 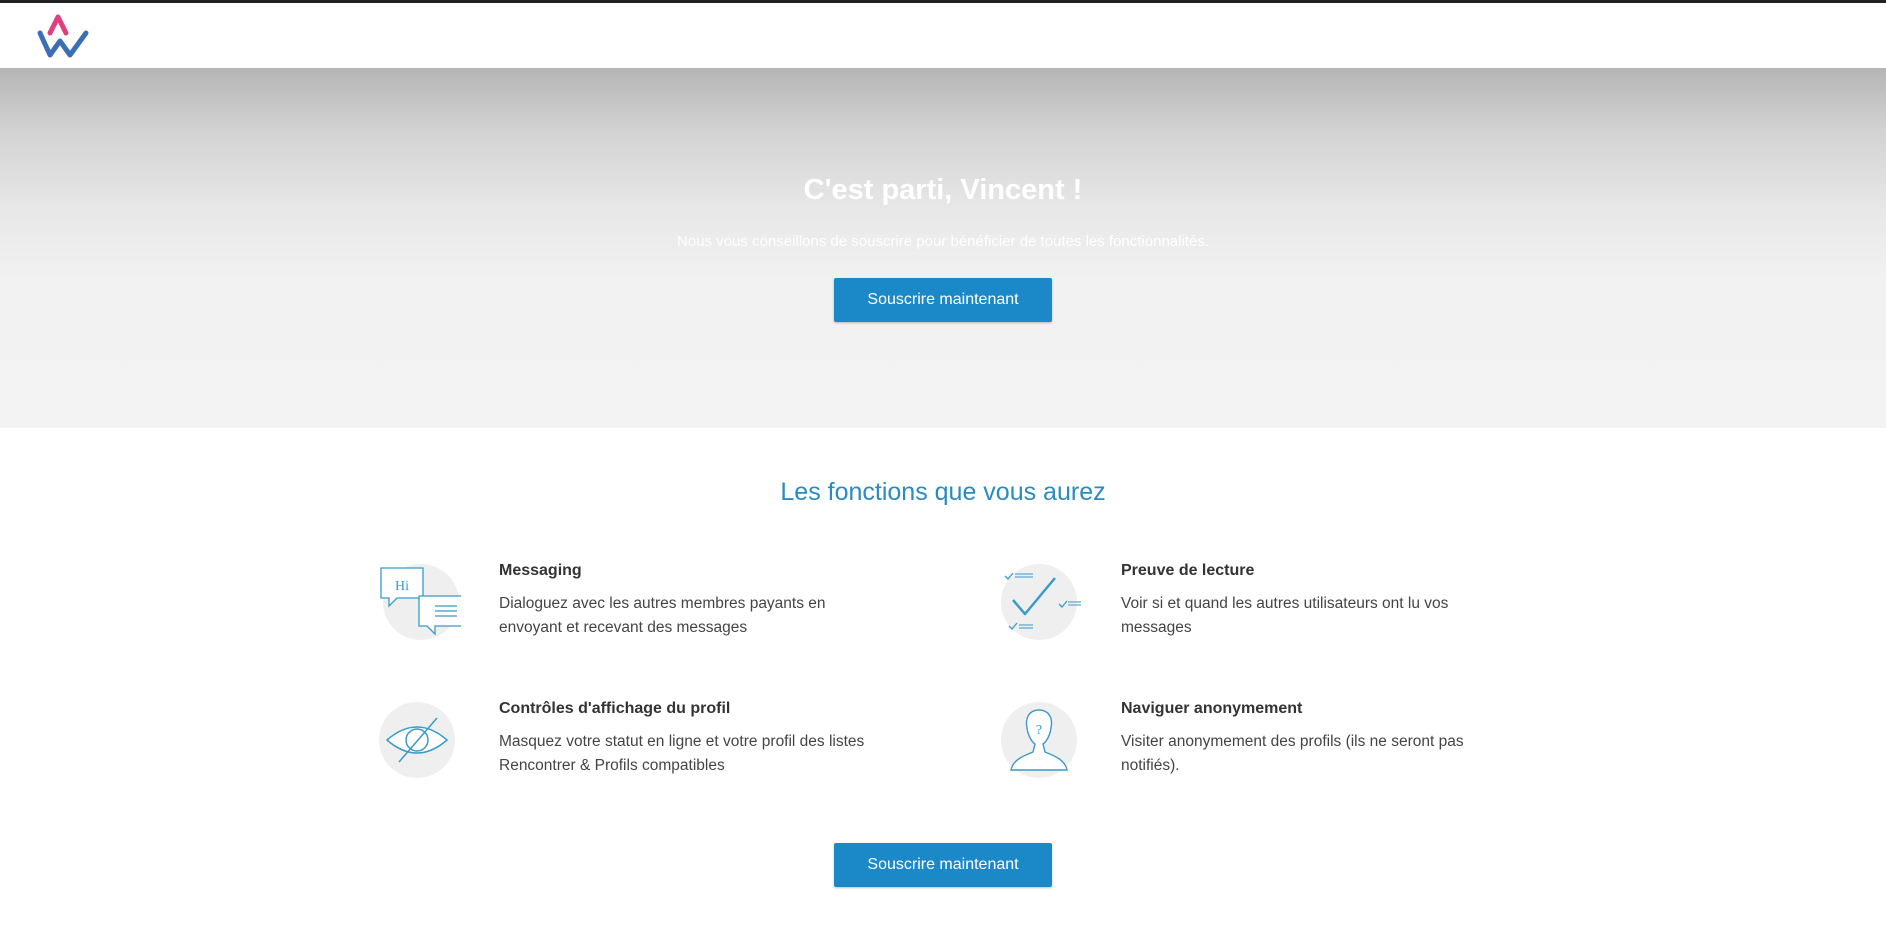 I want to click on subscribe-now-button-bottom: Souscrire maintenant, so click(x=943, y=865).